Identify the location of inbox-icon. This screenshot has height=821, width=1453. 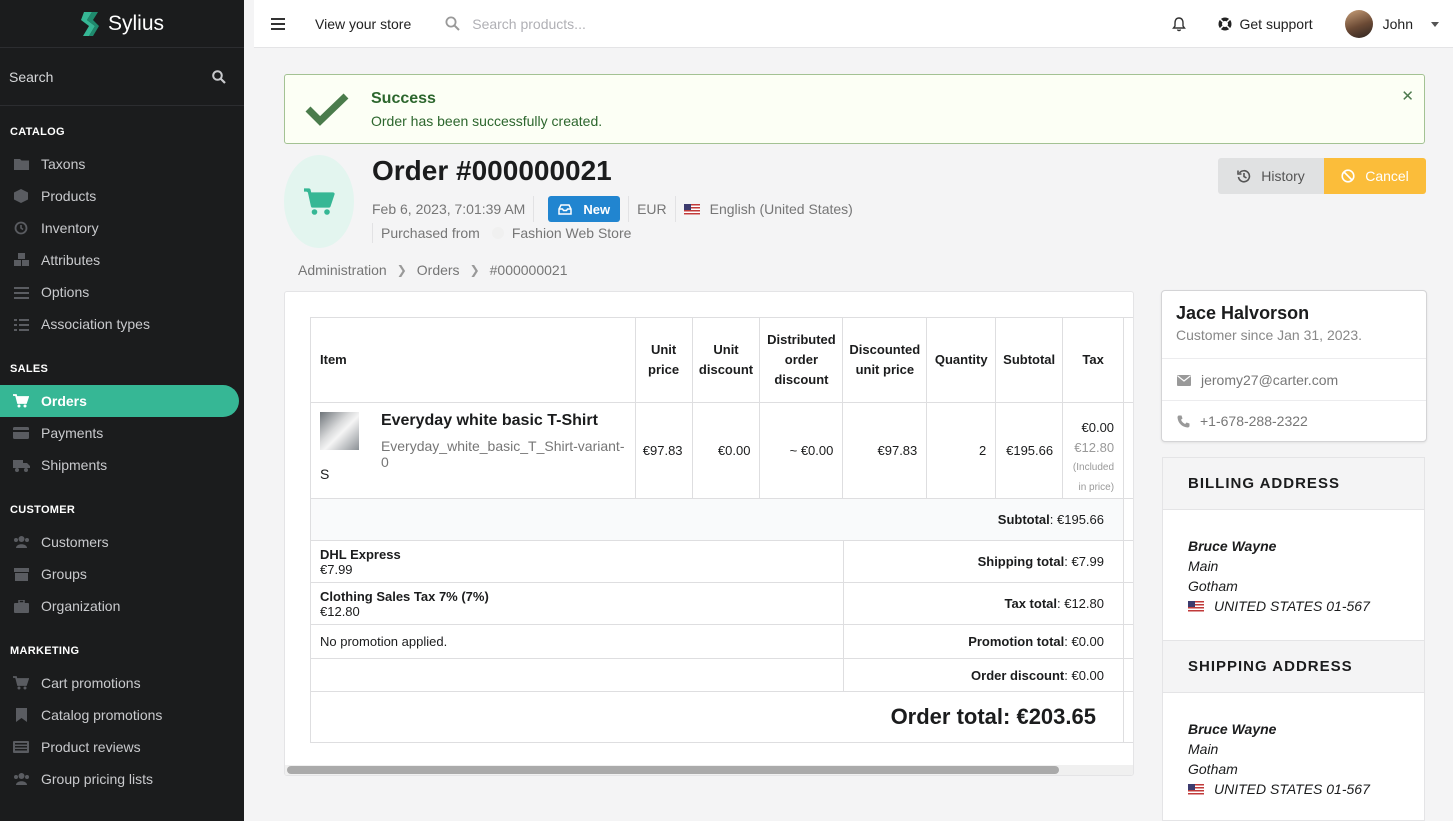
(565, 209).